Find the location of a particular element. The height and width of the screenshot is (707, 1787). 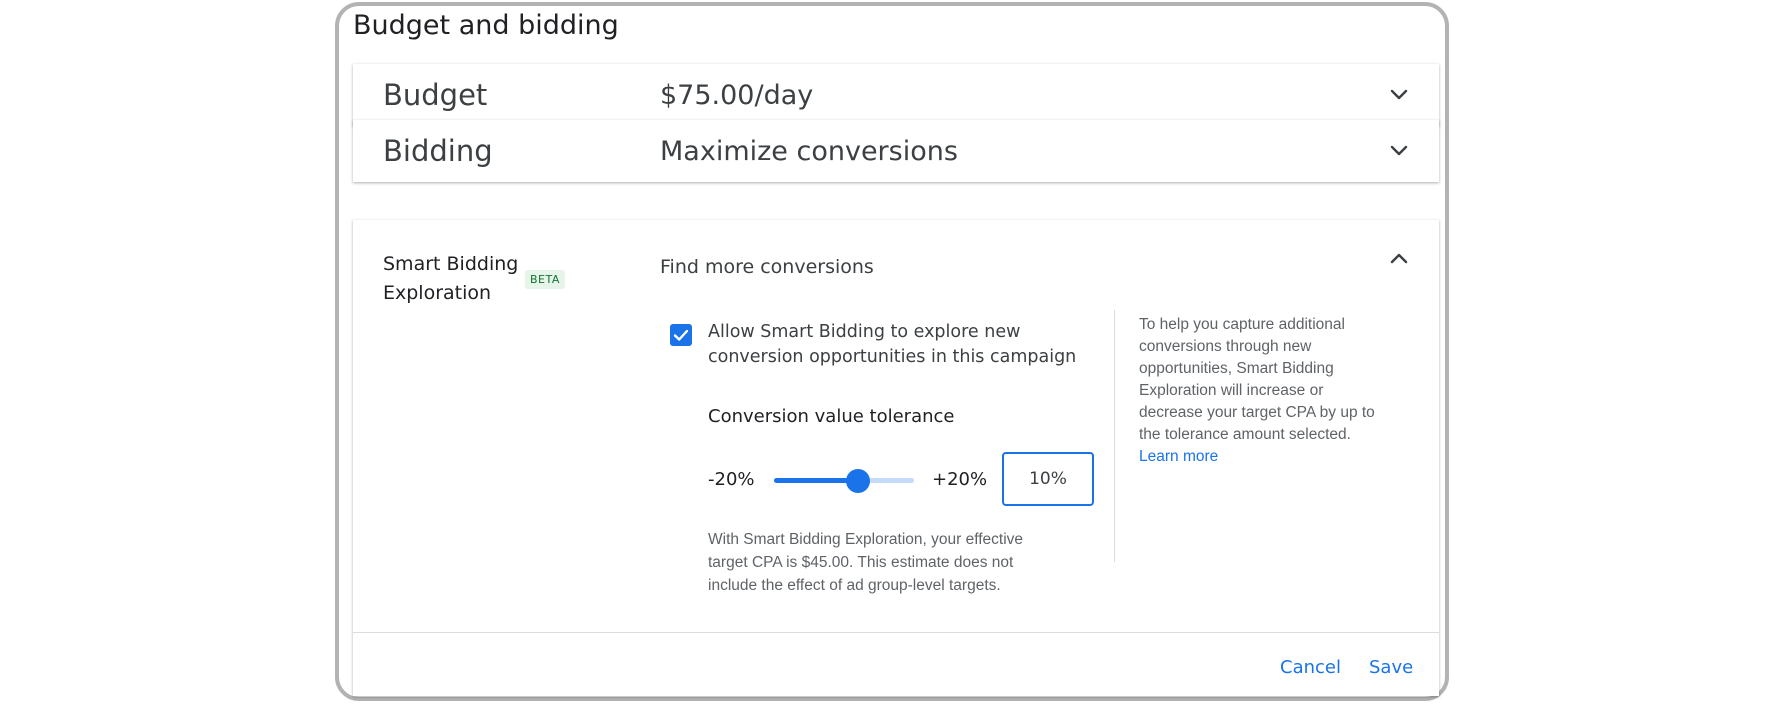

budget-row: Budget $75.00/day is located at coordinates (896, 95).